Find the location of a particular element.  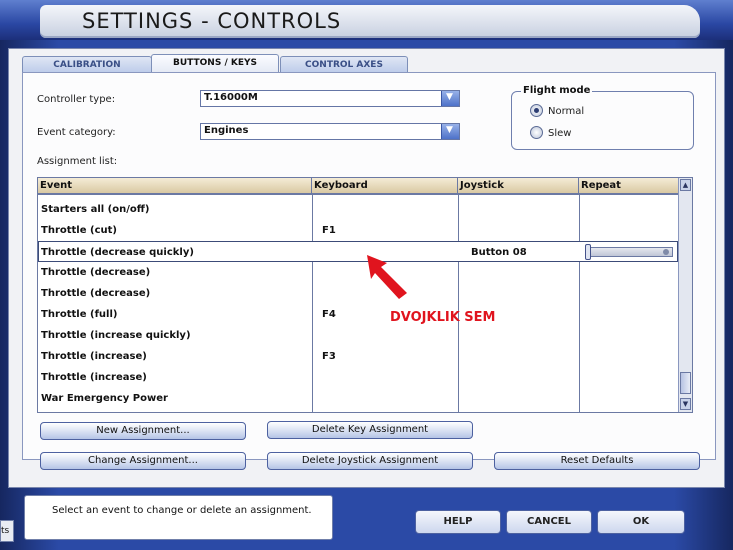

repeat-slider is located at coordinates (629, 252).